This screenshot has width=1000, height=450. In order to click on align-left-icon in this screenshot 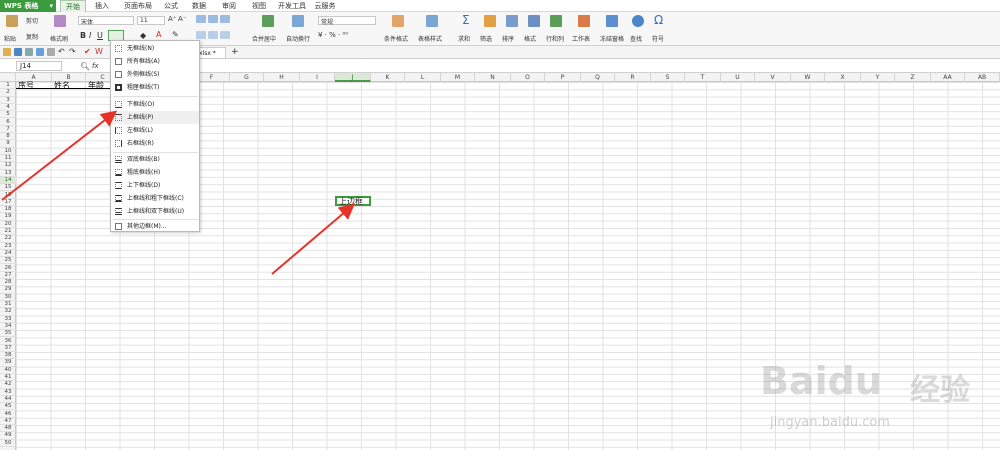, I will do `click(201, 35)`.